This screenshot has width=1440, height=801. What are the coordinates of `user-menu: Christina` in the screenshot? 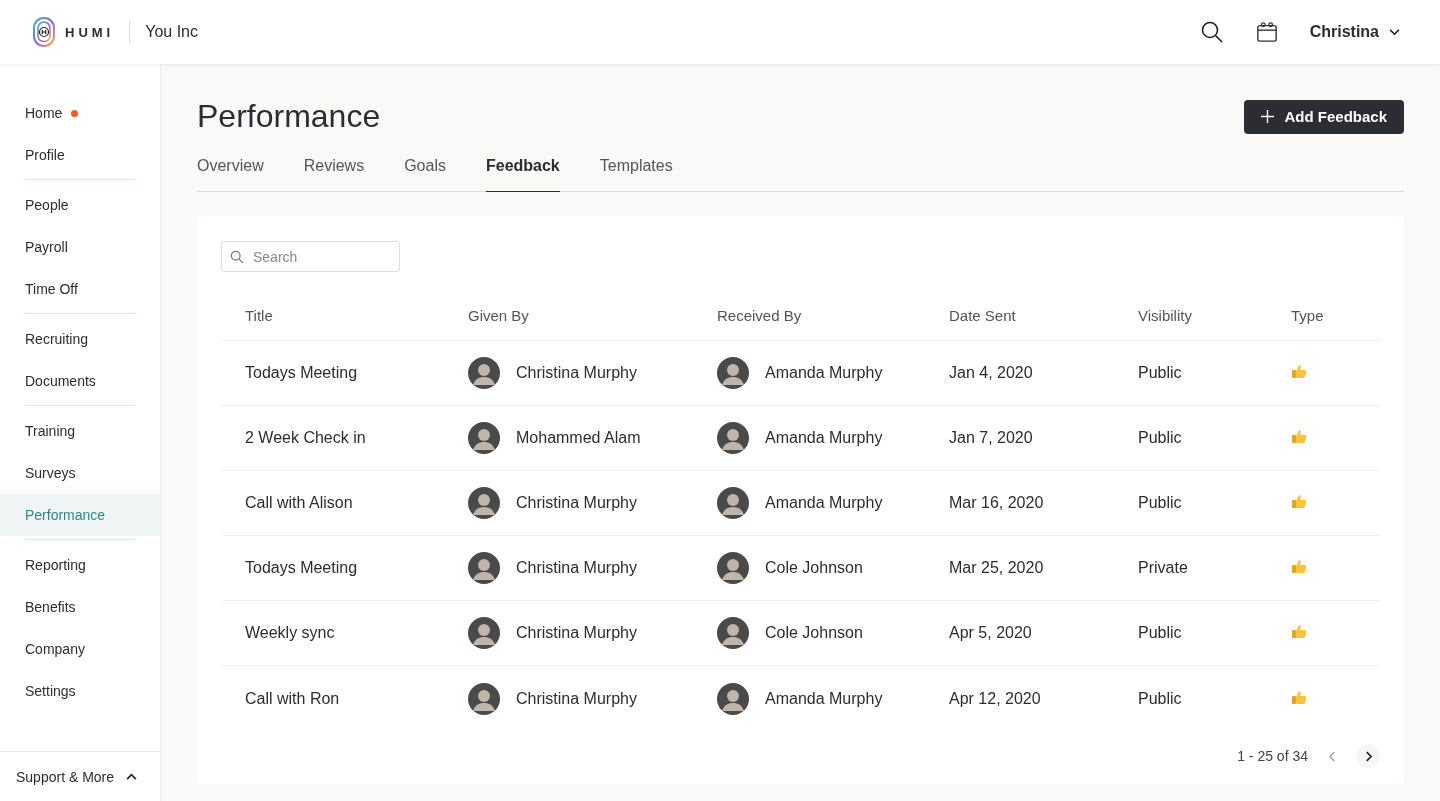 It's located at (1354, 32).